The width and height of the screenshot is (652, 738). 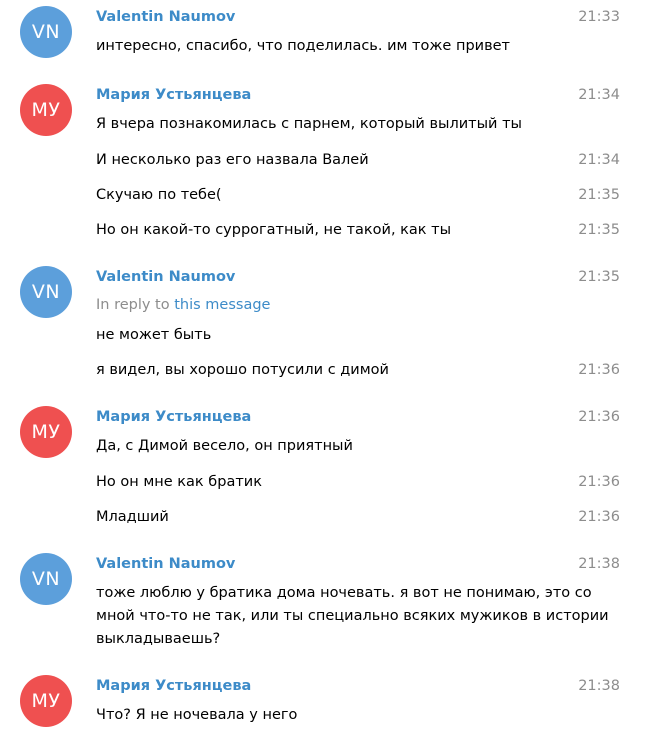 I want to click on reply-prefix: In reply to, so click(x=133, y=305).